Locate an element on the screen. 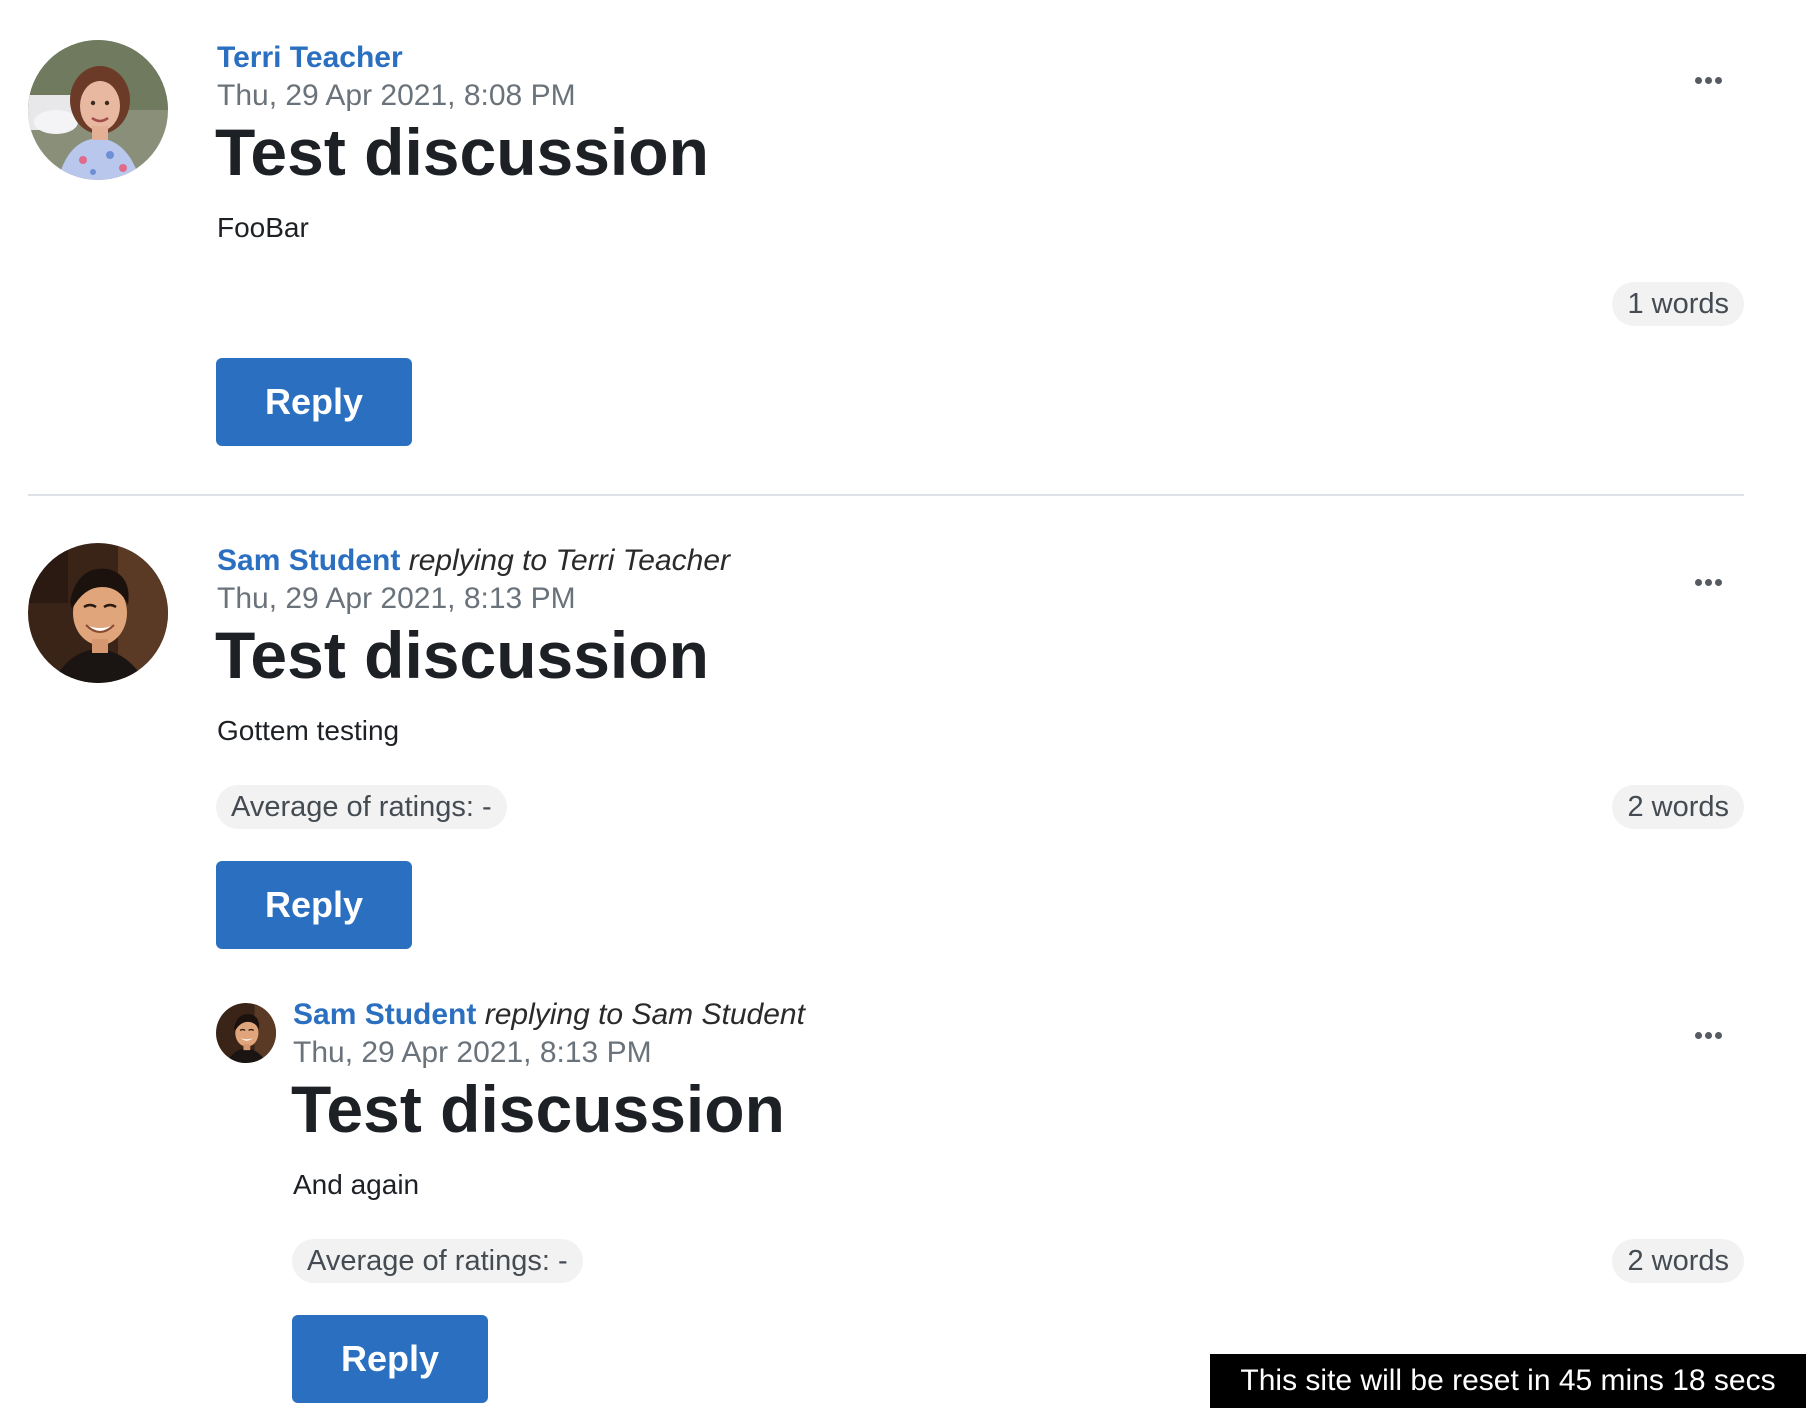  post-date: Thu, 29 Apr 2021, 8:08 PM is located at coordinates (396, 95).